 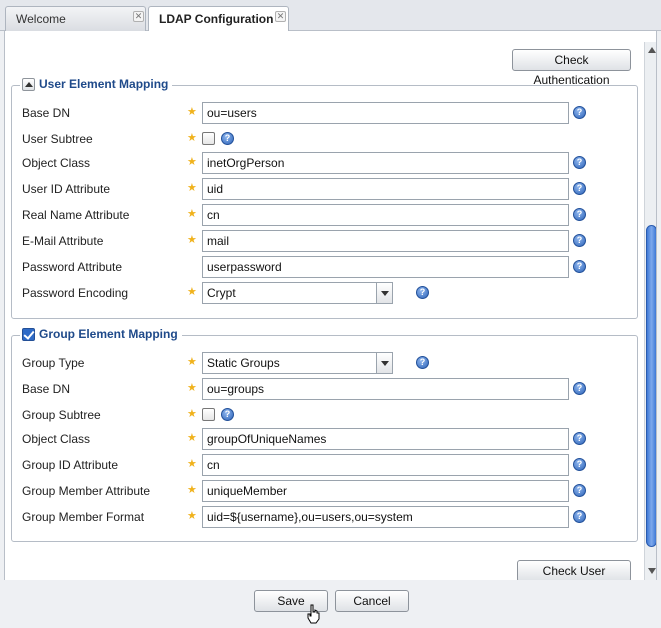 I want to click on group-mapping-enabled-checkbox, so click(x=28, y=334).